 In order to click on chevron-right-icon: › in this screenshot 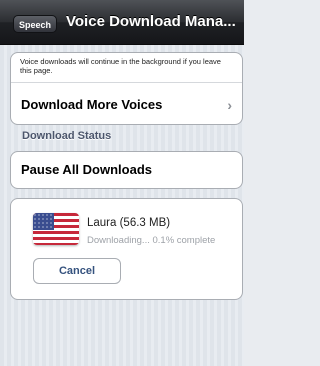, I will do `click(229, 105)`.